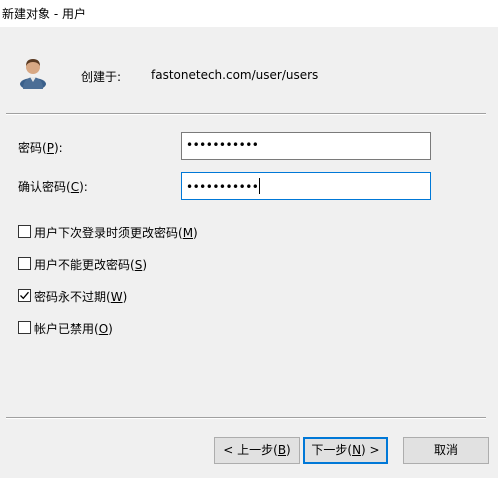 The width and height of the screenshot is (498, 478). What do you see at coordinates (116, 233) in the screenshot?
I see `must-change-password-label: 用户下次登录时须更改密码(M)` at bounding box center [116, 233].